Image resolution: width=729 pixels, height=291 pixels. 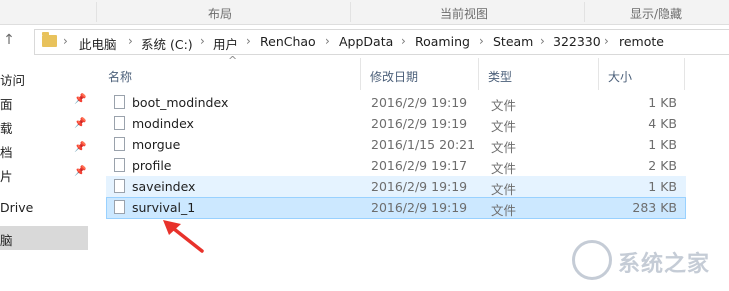 What do you see at coordinates (44, 238) in the screenshot?
I see `nav-item-this-pc: 脑` at bounding box center [44, 238].